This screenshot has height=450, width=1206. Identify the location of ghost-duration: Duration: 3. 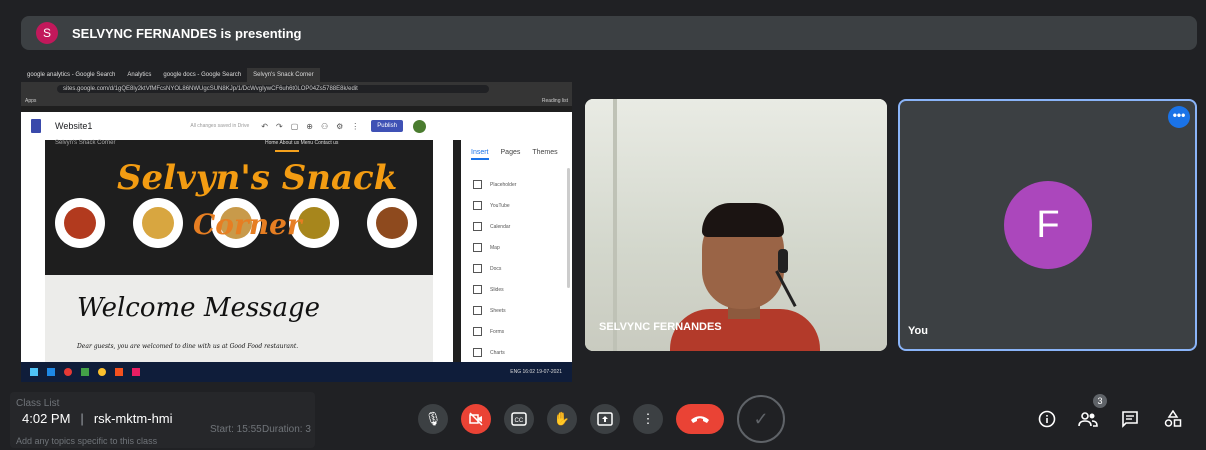
(286, 429).